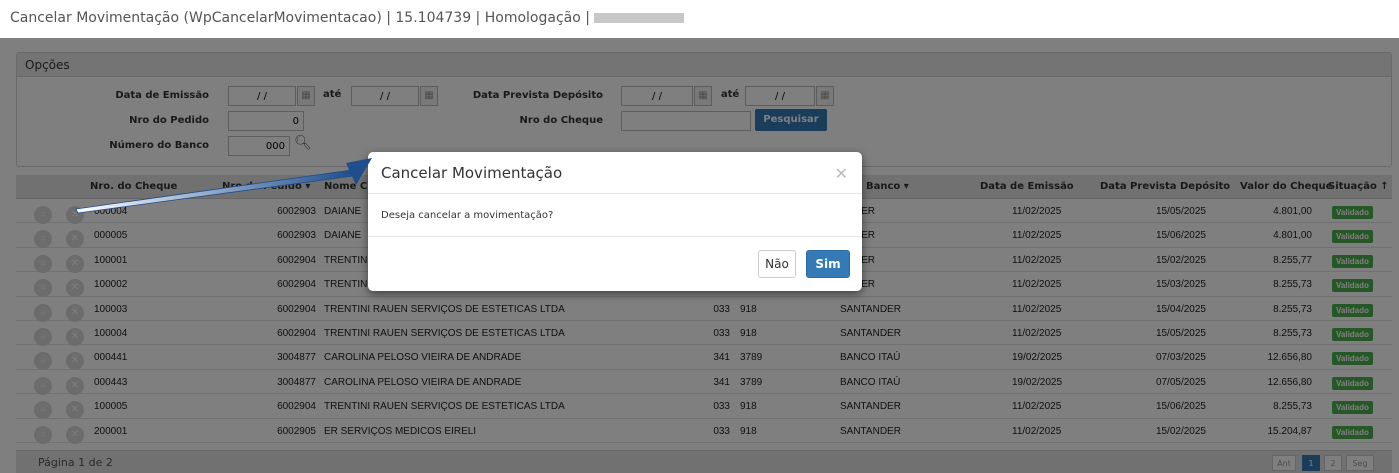 The image size is (1399, 473). Describe the element at coordinates (777, 264) in the screenshot. I see `no-button: Não` at that location.